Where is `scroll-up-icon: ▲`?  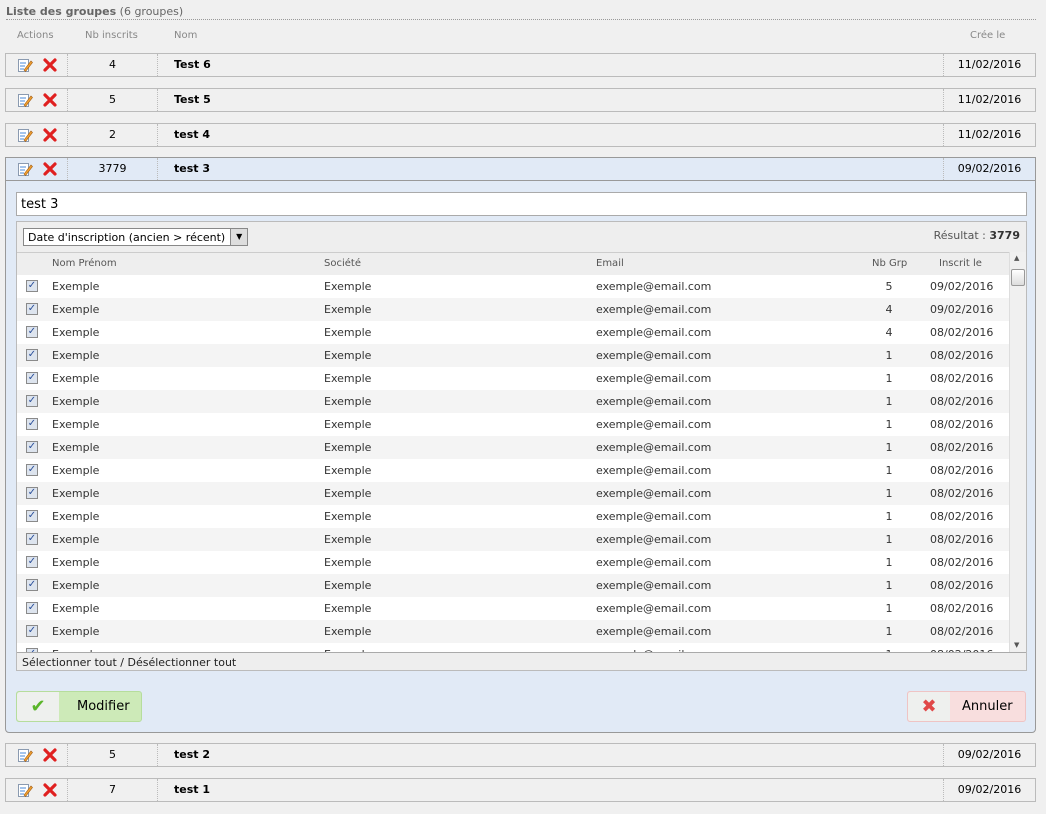 scroll-up-icon: ▲ is located at coordinates (1016, 258).